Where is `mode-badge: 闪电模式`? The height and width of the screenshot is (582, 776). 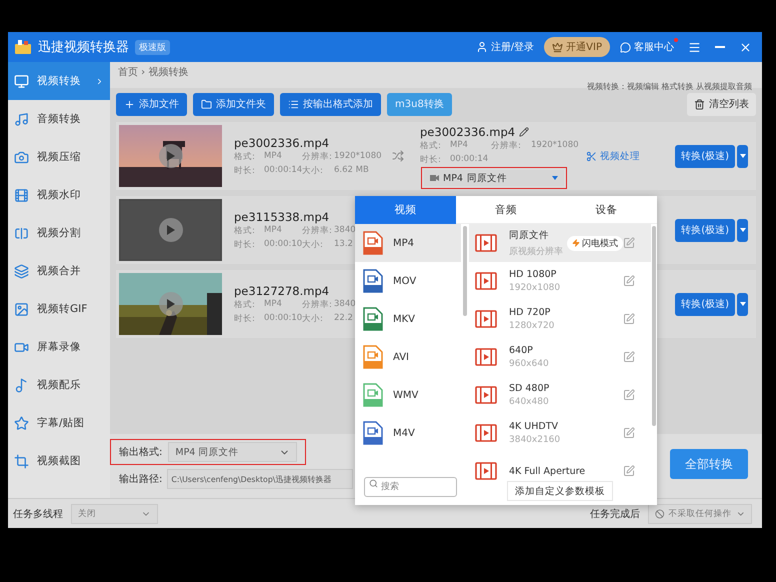 mode-badge: 闪电模式 is located at coordinates (595, 243).